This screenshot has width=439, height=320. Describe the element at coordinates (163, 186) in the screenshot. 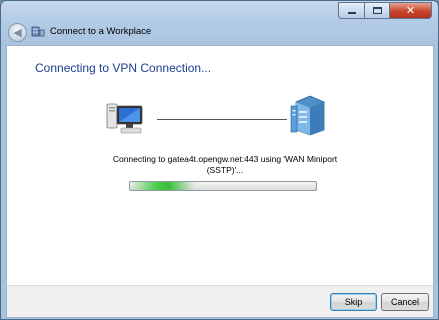

I see `progress-indicator` at that location.